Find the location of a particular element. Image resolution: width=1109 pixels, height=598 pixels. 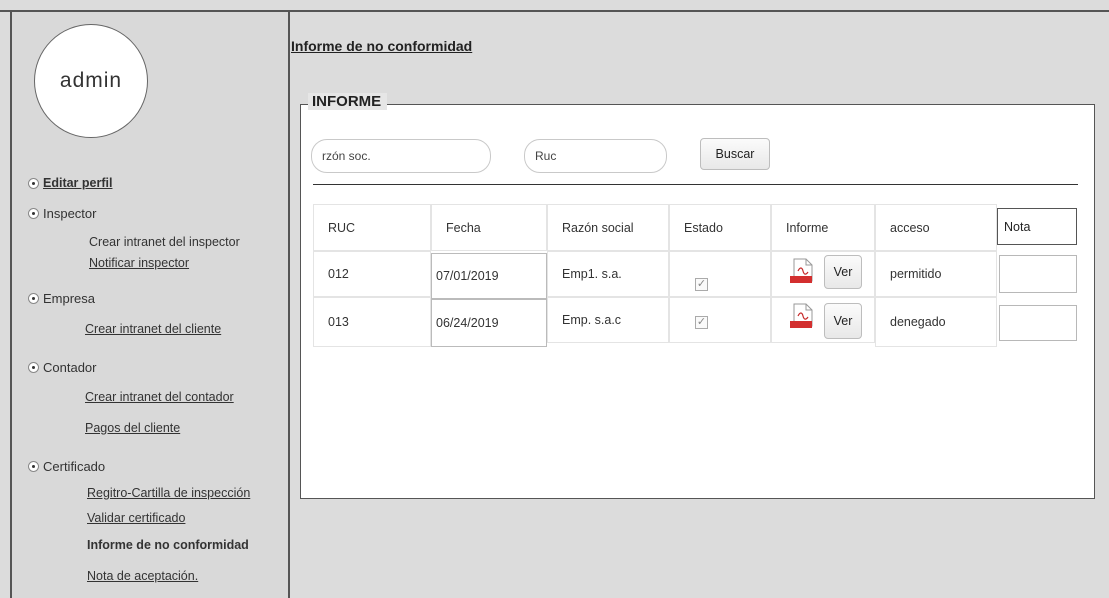

sidebar-item-edit-profile: Editar perfil is located at coordinates (70, 183).